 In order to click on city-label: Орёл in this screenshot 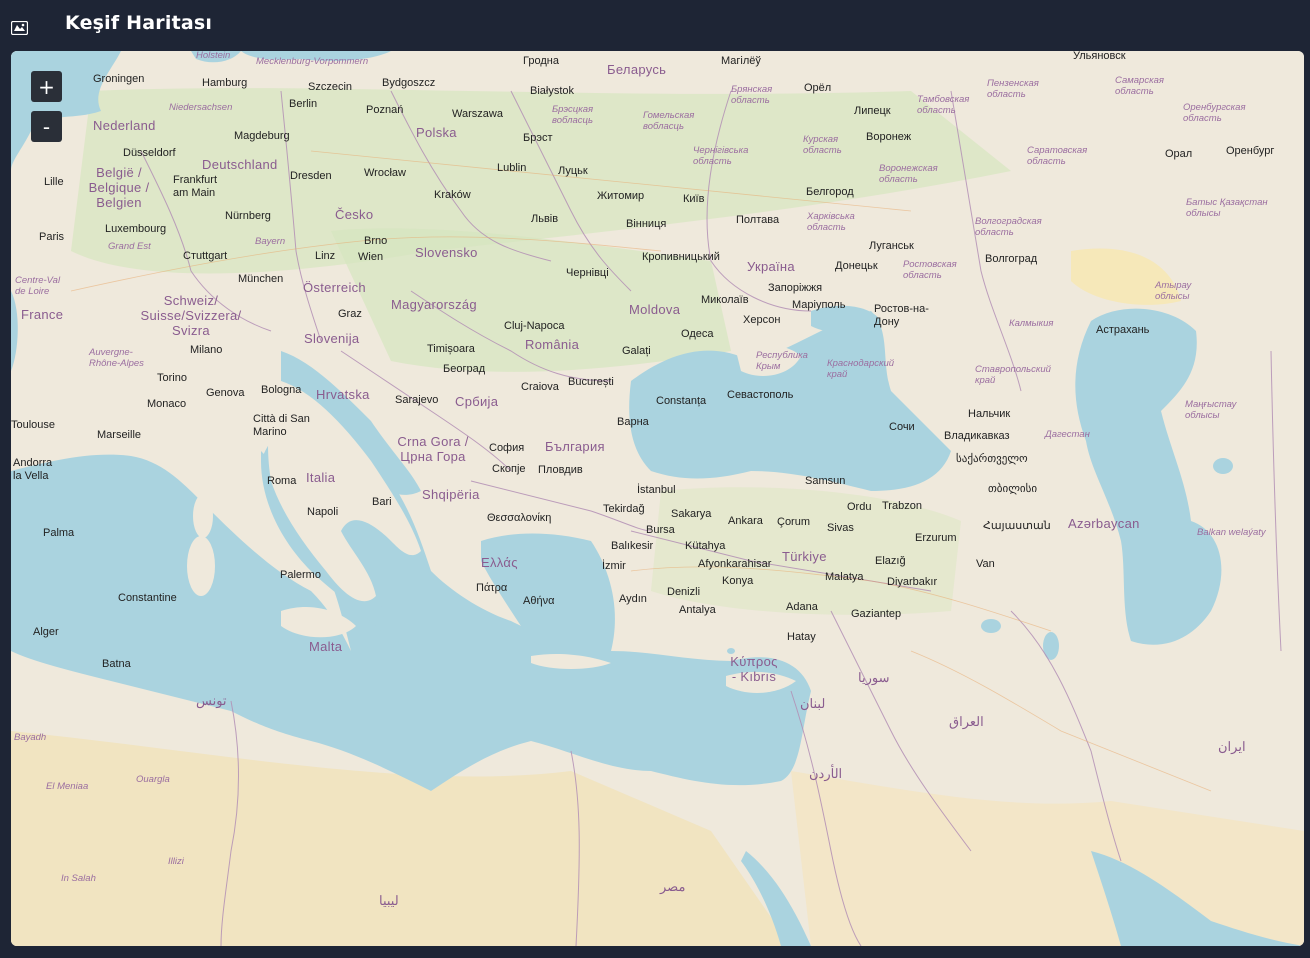, I will do `click(818, 88)`.